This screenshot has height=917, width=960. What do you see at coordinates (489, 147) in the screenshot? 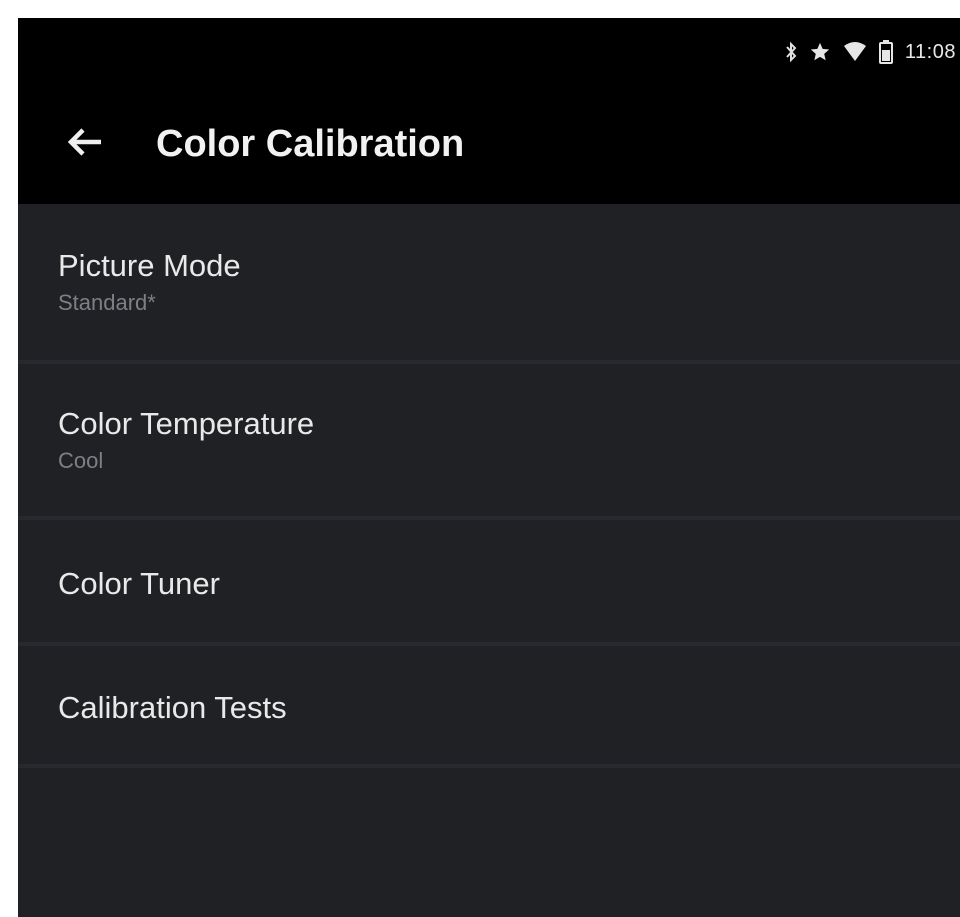
I see `app-bar: Color Calibration` at bounding box center [489, 147].